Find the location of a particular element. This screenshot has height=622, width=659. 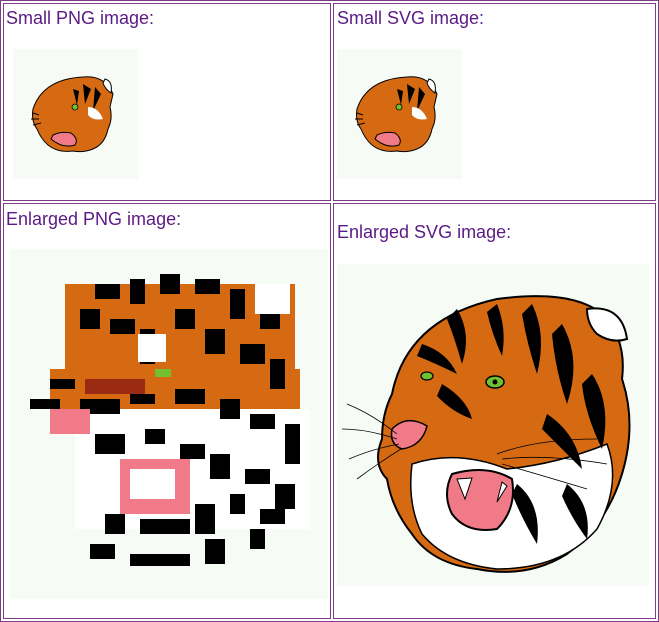

small-svg-image is located at coordinates (399, 114).